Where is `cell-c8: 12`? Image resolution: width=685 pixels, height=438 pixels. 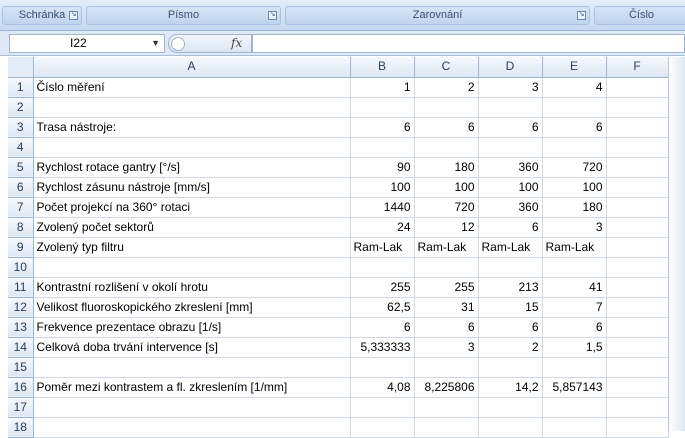
cell-c8: 12 is located at coordinates (446, 227).